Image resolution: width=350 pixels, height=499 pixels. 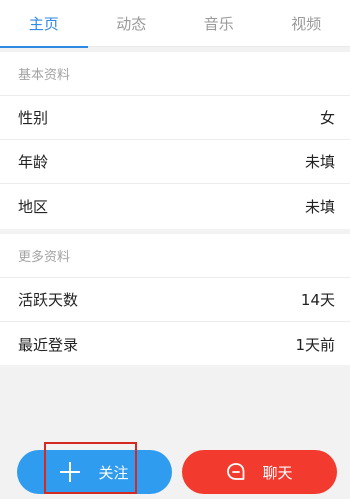 I want to click on chat-label: 聊天, so click(x=277, y=472).